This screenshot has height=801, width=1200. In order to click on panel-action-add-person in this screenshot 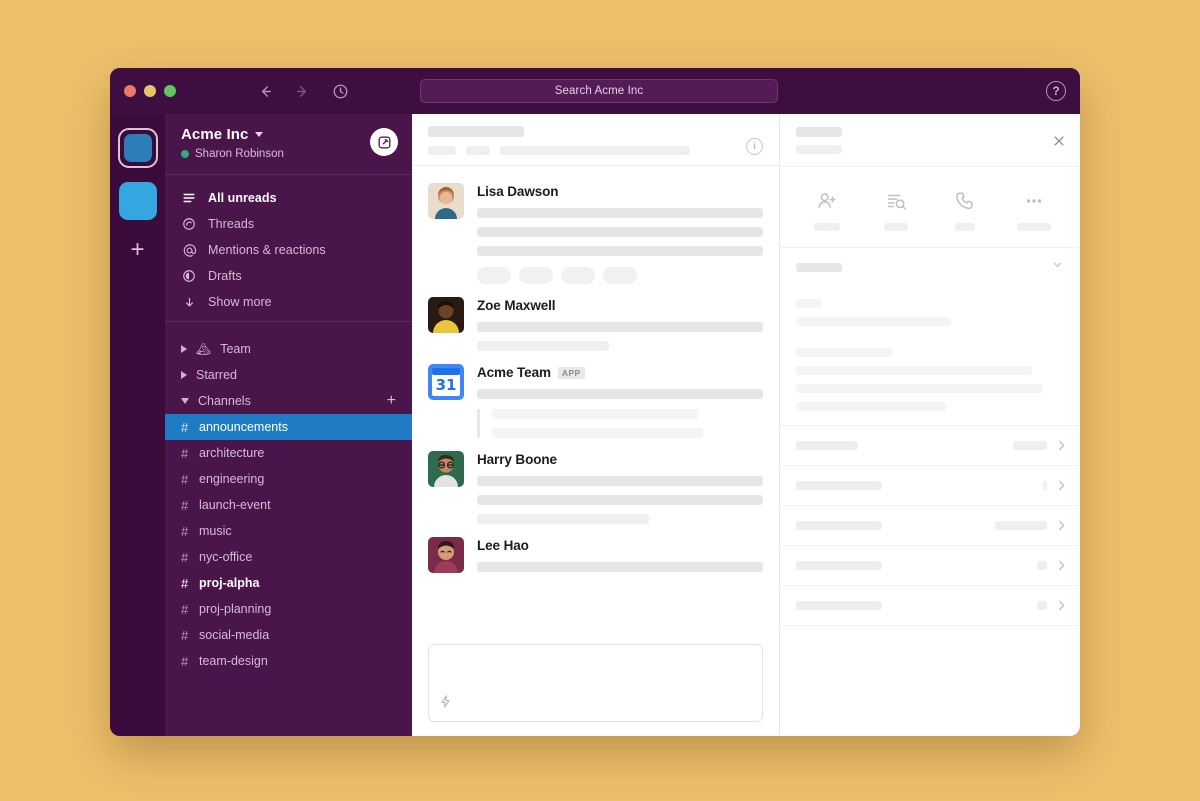, I will do `click(827, 210)`.